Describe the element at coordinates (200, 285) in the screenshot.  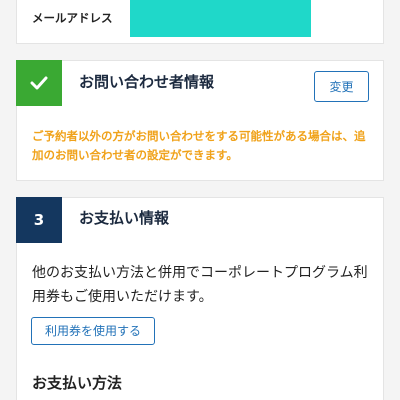
I see `payment-description: 他のお支払い方法と併用でコーポレートプログラム利用券もご使用いただけます。` at that location.